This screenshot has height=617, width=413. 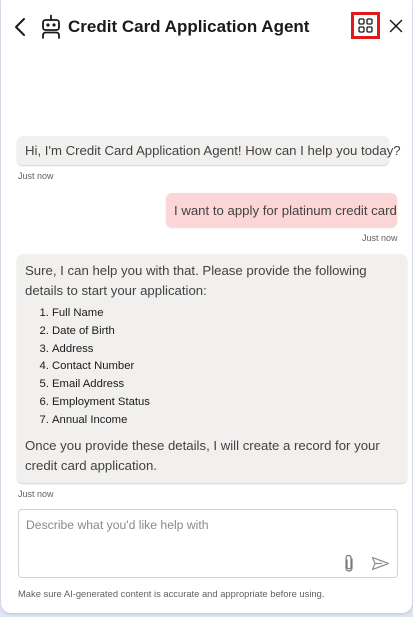 What do you see at coordinates (224, 314) in the screenshot?
I see `list-item: Full Name` at bounding box center [224, 314].